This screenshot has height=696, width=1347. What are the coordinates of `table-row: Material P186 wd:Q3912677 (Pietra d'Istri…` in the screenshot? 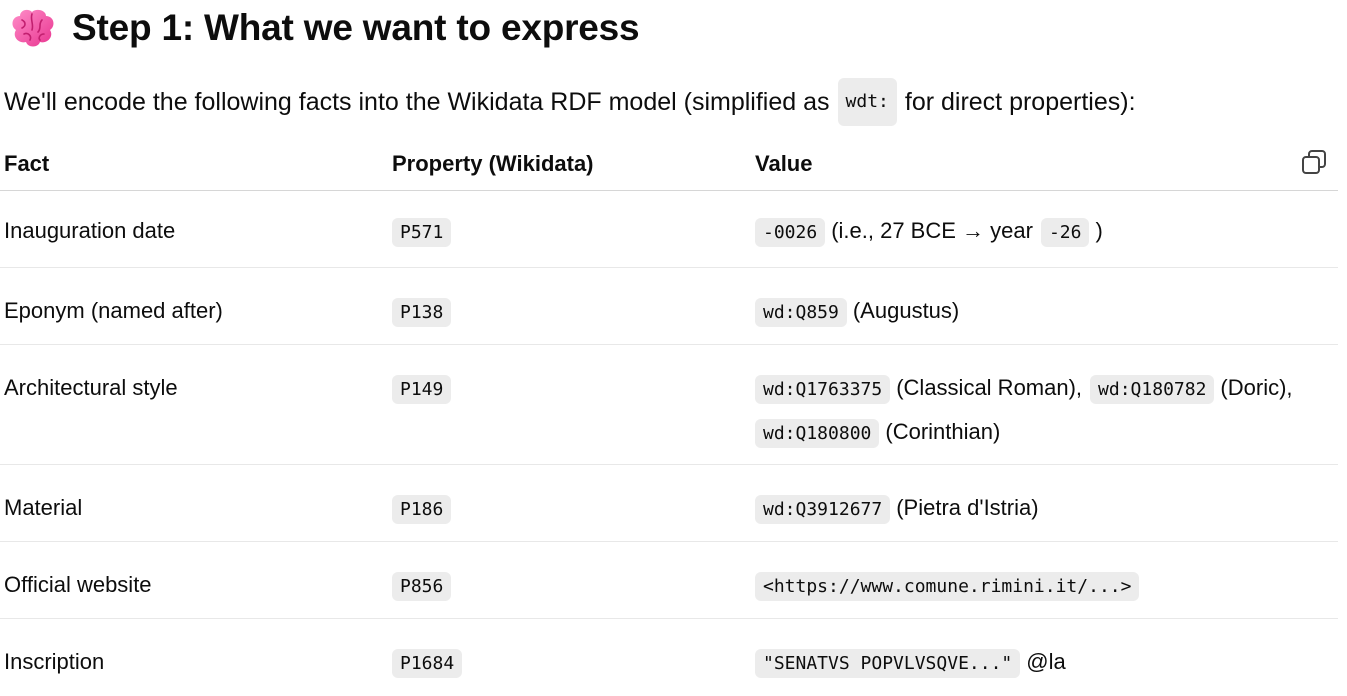 It's located at (669, 503).